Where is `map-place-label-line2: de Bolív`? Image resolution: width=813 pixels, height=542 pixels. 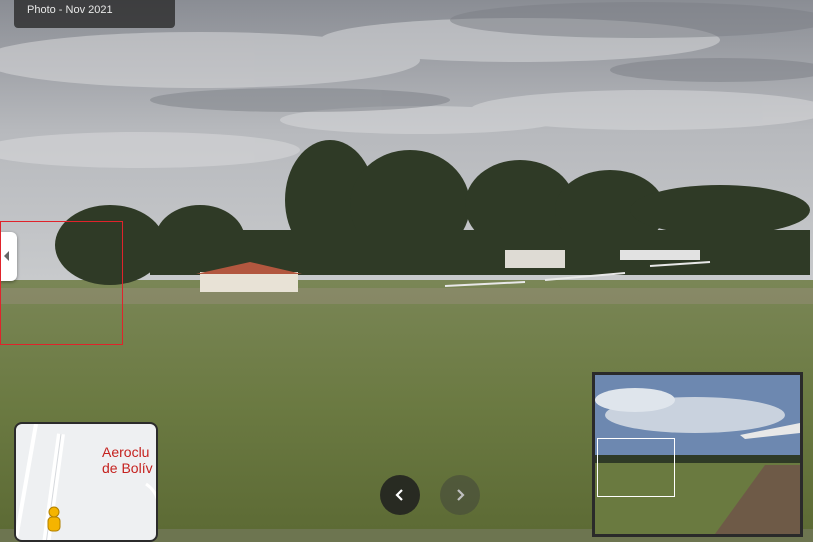 map-place-label-line2: de Bolív is located at coordinates (129, 468).